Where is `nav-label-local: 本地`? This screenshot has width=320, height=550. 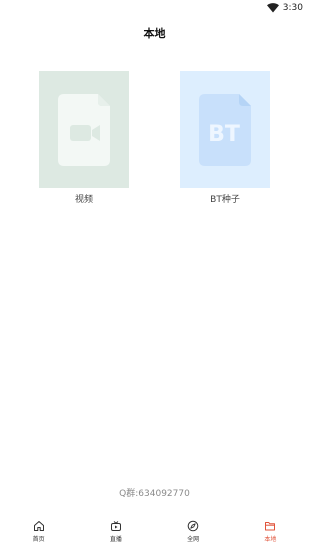
nav-label-local: 本地 is located at coordinates (270, 539).